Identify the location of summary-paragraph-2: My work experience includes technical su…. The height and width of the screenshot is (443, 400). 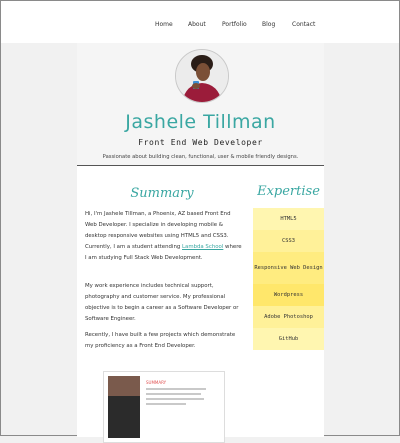
(162, 302).